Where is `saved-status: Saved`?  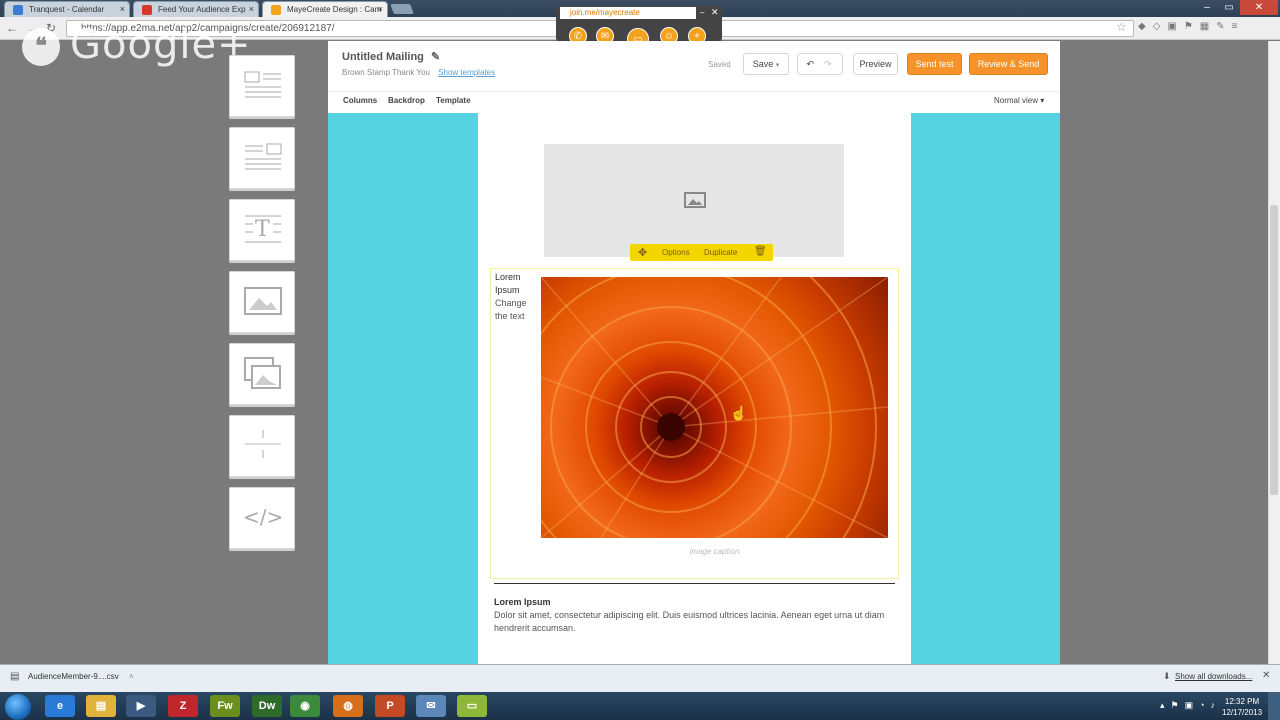
saved-status: Saved is located at coordinates (719, 64).